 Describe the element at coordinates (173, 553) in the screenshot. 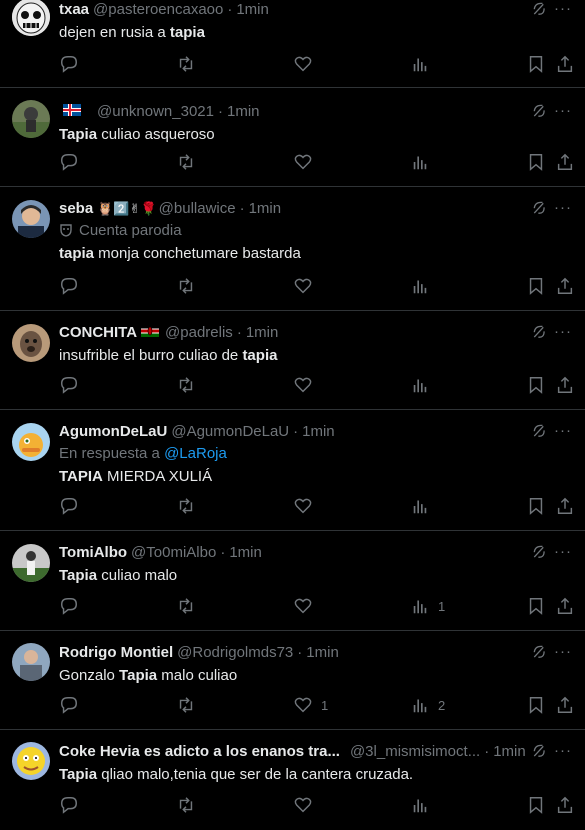

I see `user-handle: @To0miAlbo` at that location.